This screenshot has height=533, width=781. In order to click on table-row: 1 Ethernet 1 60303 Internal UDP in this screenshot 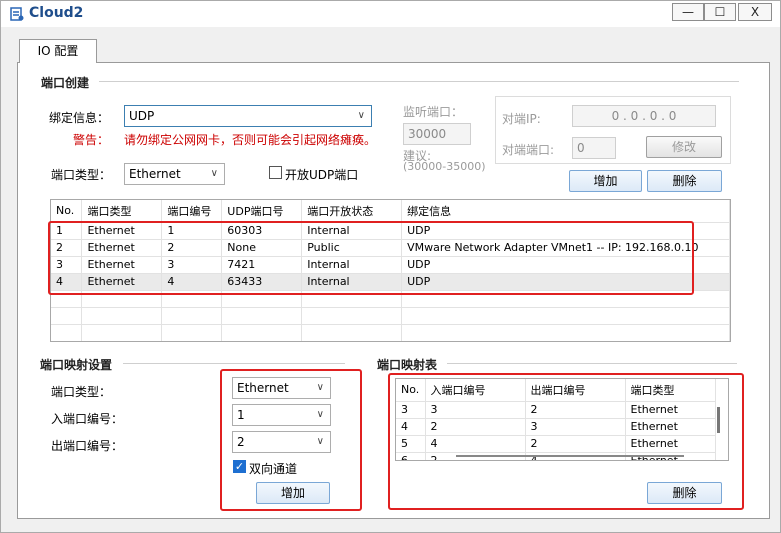, I will do `click(390, 231)`.